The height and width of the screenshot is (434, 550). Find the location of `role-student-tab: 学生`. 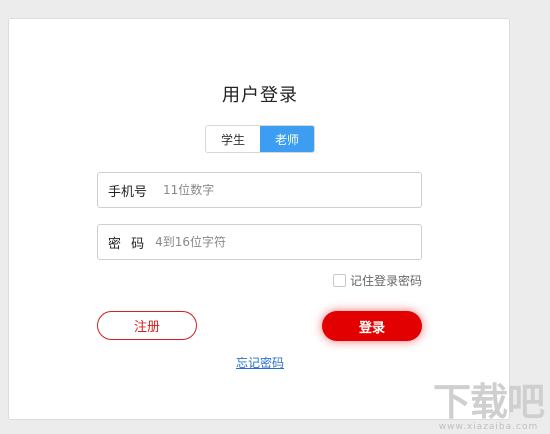

role-student-tab: 学生 is located at coordinates (233, 139).